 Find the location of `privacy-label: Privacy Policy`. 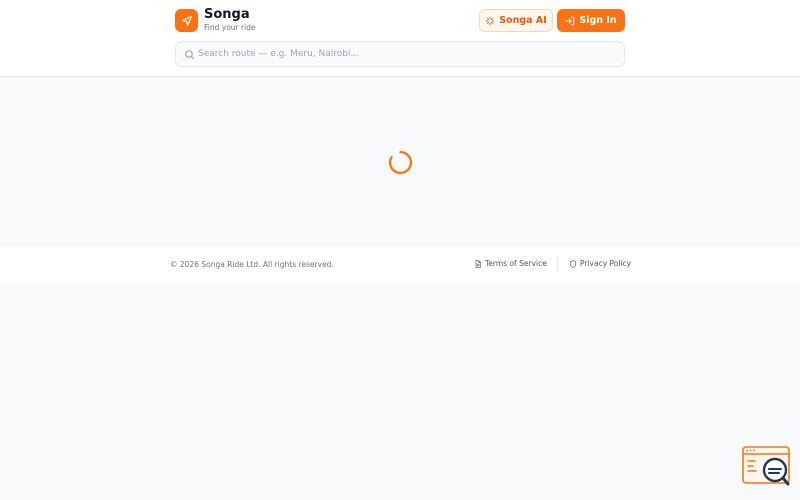

privacy-label: Privacy Policy is located at coordinates (606, 263).